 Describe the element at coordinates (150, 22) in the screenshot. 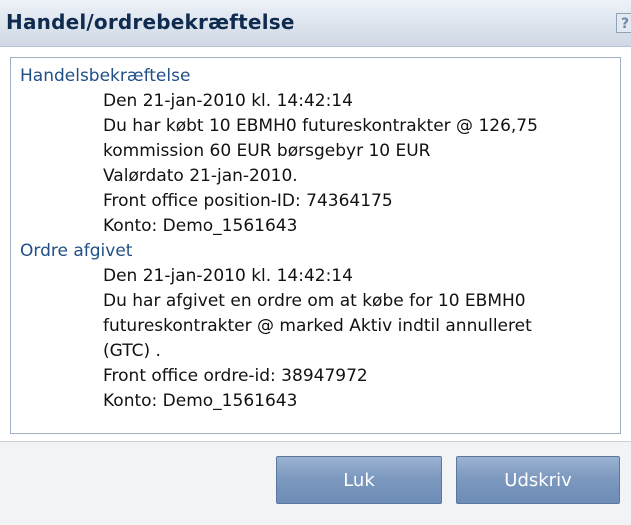

I see `dialog-title: Handel/ordrebekræftelse` at that location.